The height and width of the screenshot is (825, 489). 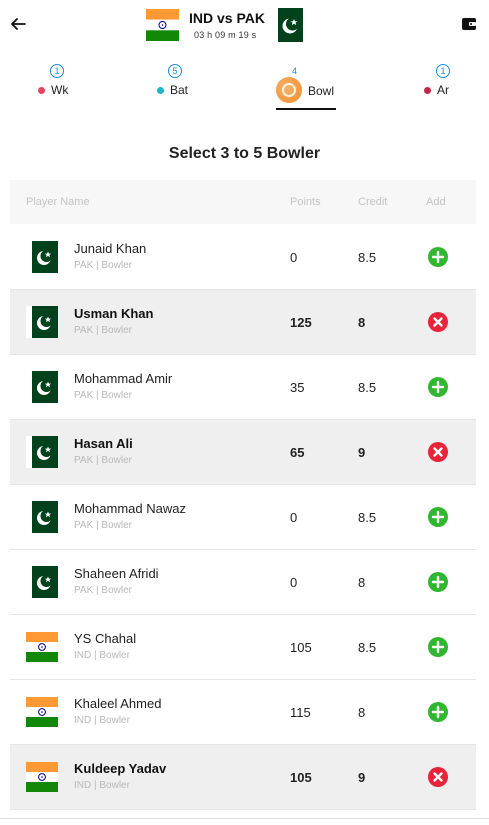 What do you see at coordinates (130, 508) in the screenshot?
I see `player-name: Mohammad Nawaz` at bounding box center [130, 508].